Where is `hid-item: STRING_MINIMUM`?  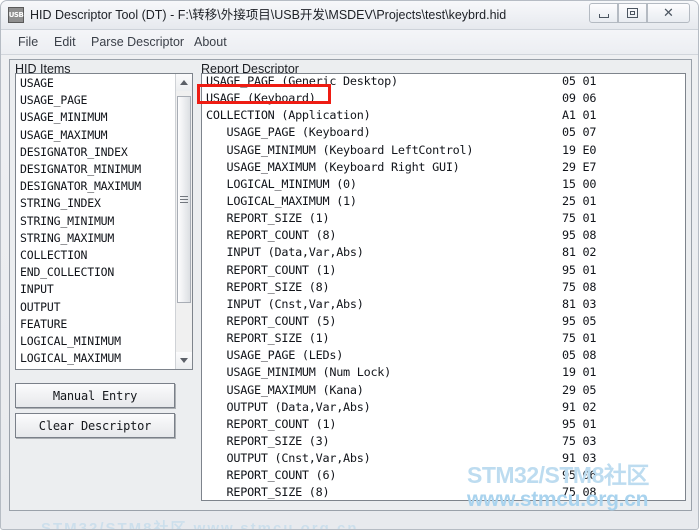 hid-item: STRING_MINIMUM is located at coordinates (97, 221).